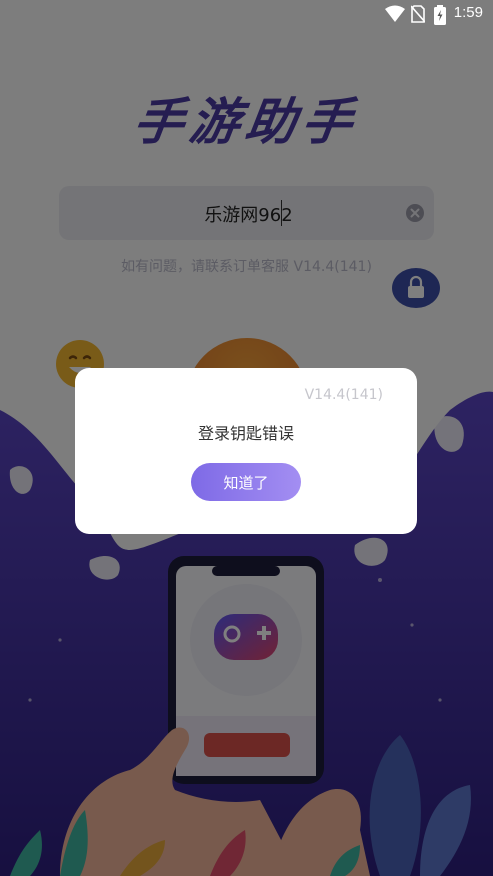 This screenshot has width=493, height=876. Describe the element at coordinates (245, 433) in the screenshot. I see `dialog-message: 登录钥匙错误` at that location.